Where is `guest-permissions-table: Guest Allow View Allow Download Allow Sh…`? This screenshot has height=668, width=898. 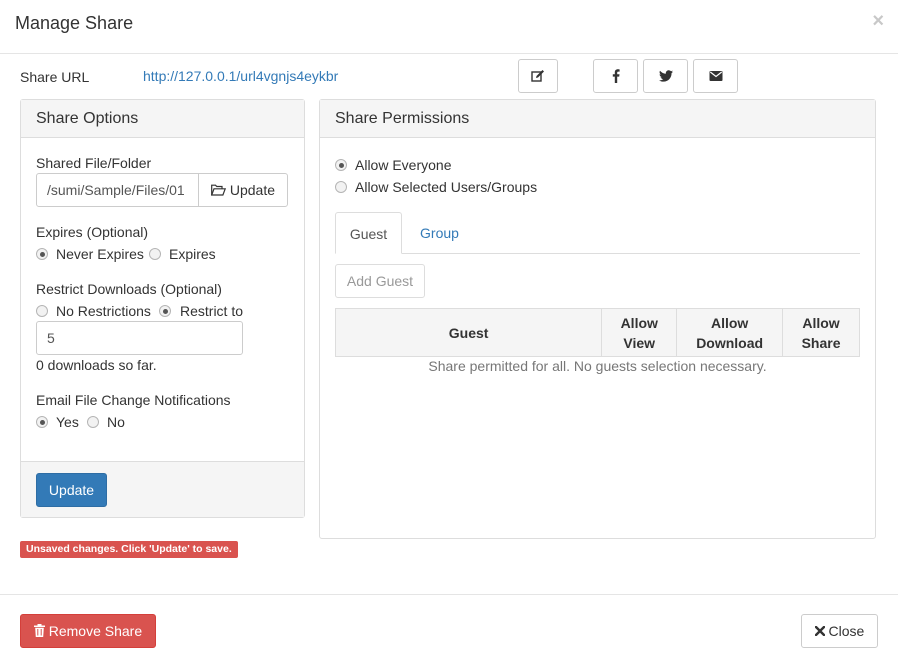 guest-permissions-table: Guest Allow View Allow Download Allow Sh… is located at coordinates (597, 332).